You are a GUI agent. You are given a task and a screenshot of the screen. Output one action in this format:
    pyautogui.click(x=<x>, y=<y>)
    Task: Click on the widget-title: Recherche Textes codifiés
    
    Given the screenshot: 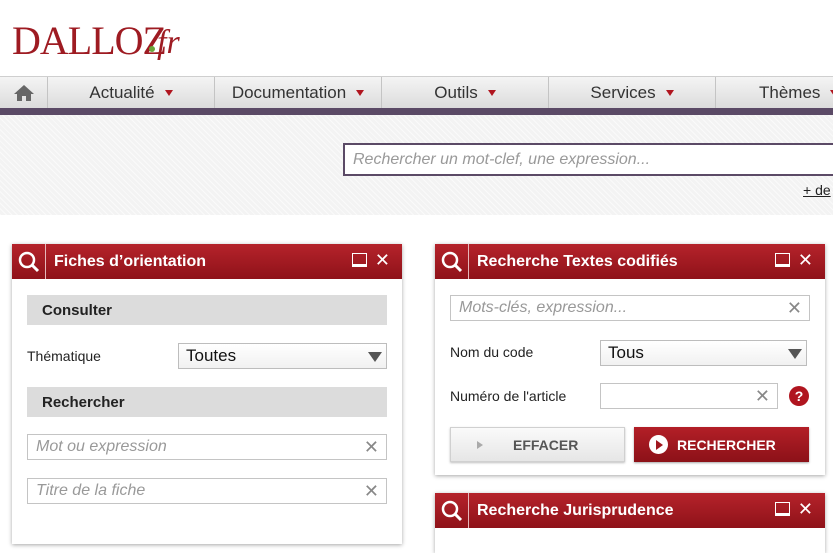 What is the action you would take?
    pyautogui.click(x=577, y=261)
    